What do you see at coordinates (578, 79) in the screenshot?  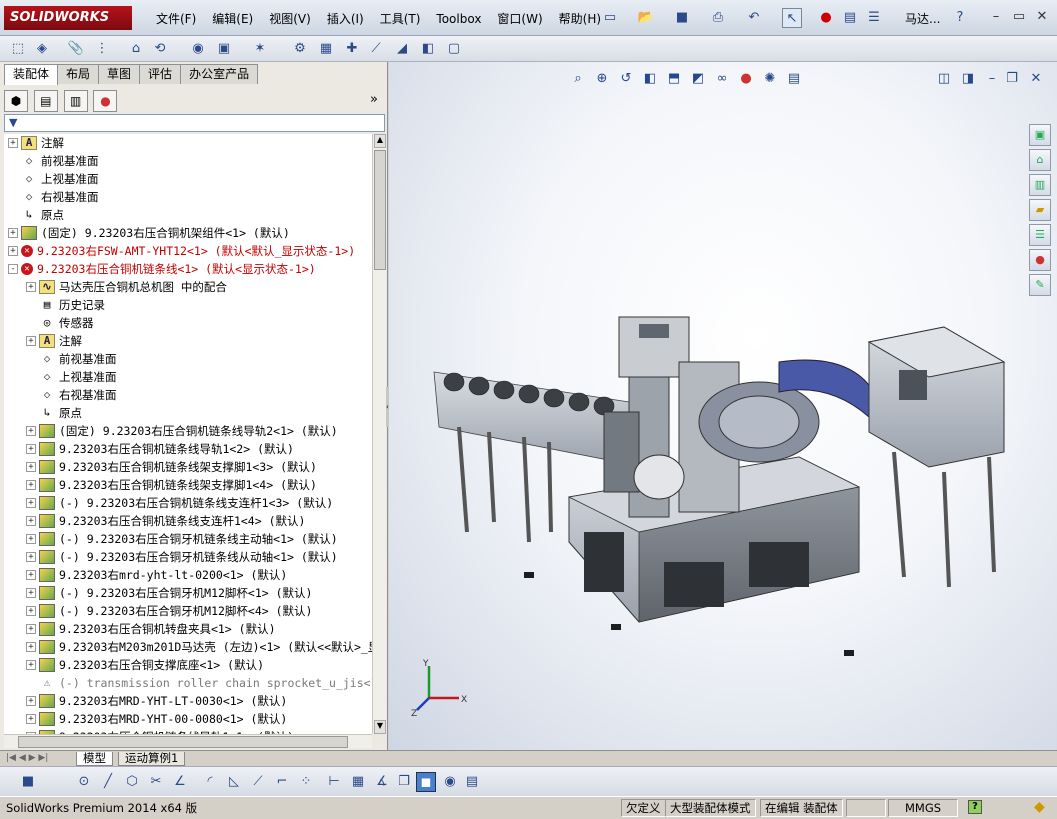 I see `zoom-to-fit-icon: ⌕` at bounding box center [578, 79].